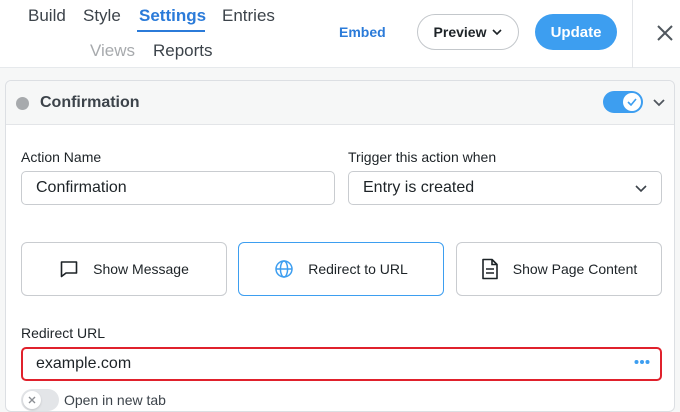  Describe the element at coordinates (171, 31) in the screenshot. I see `active-tab-indicator` at that location.